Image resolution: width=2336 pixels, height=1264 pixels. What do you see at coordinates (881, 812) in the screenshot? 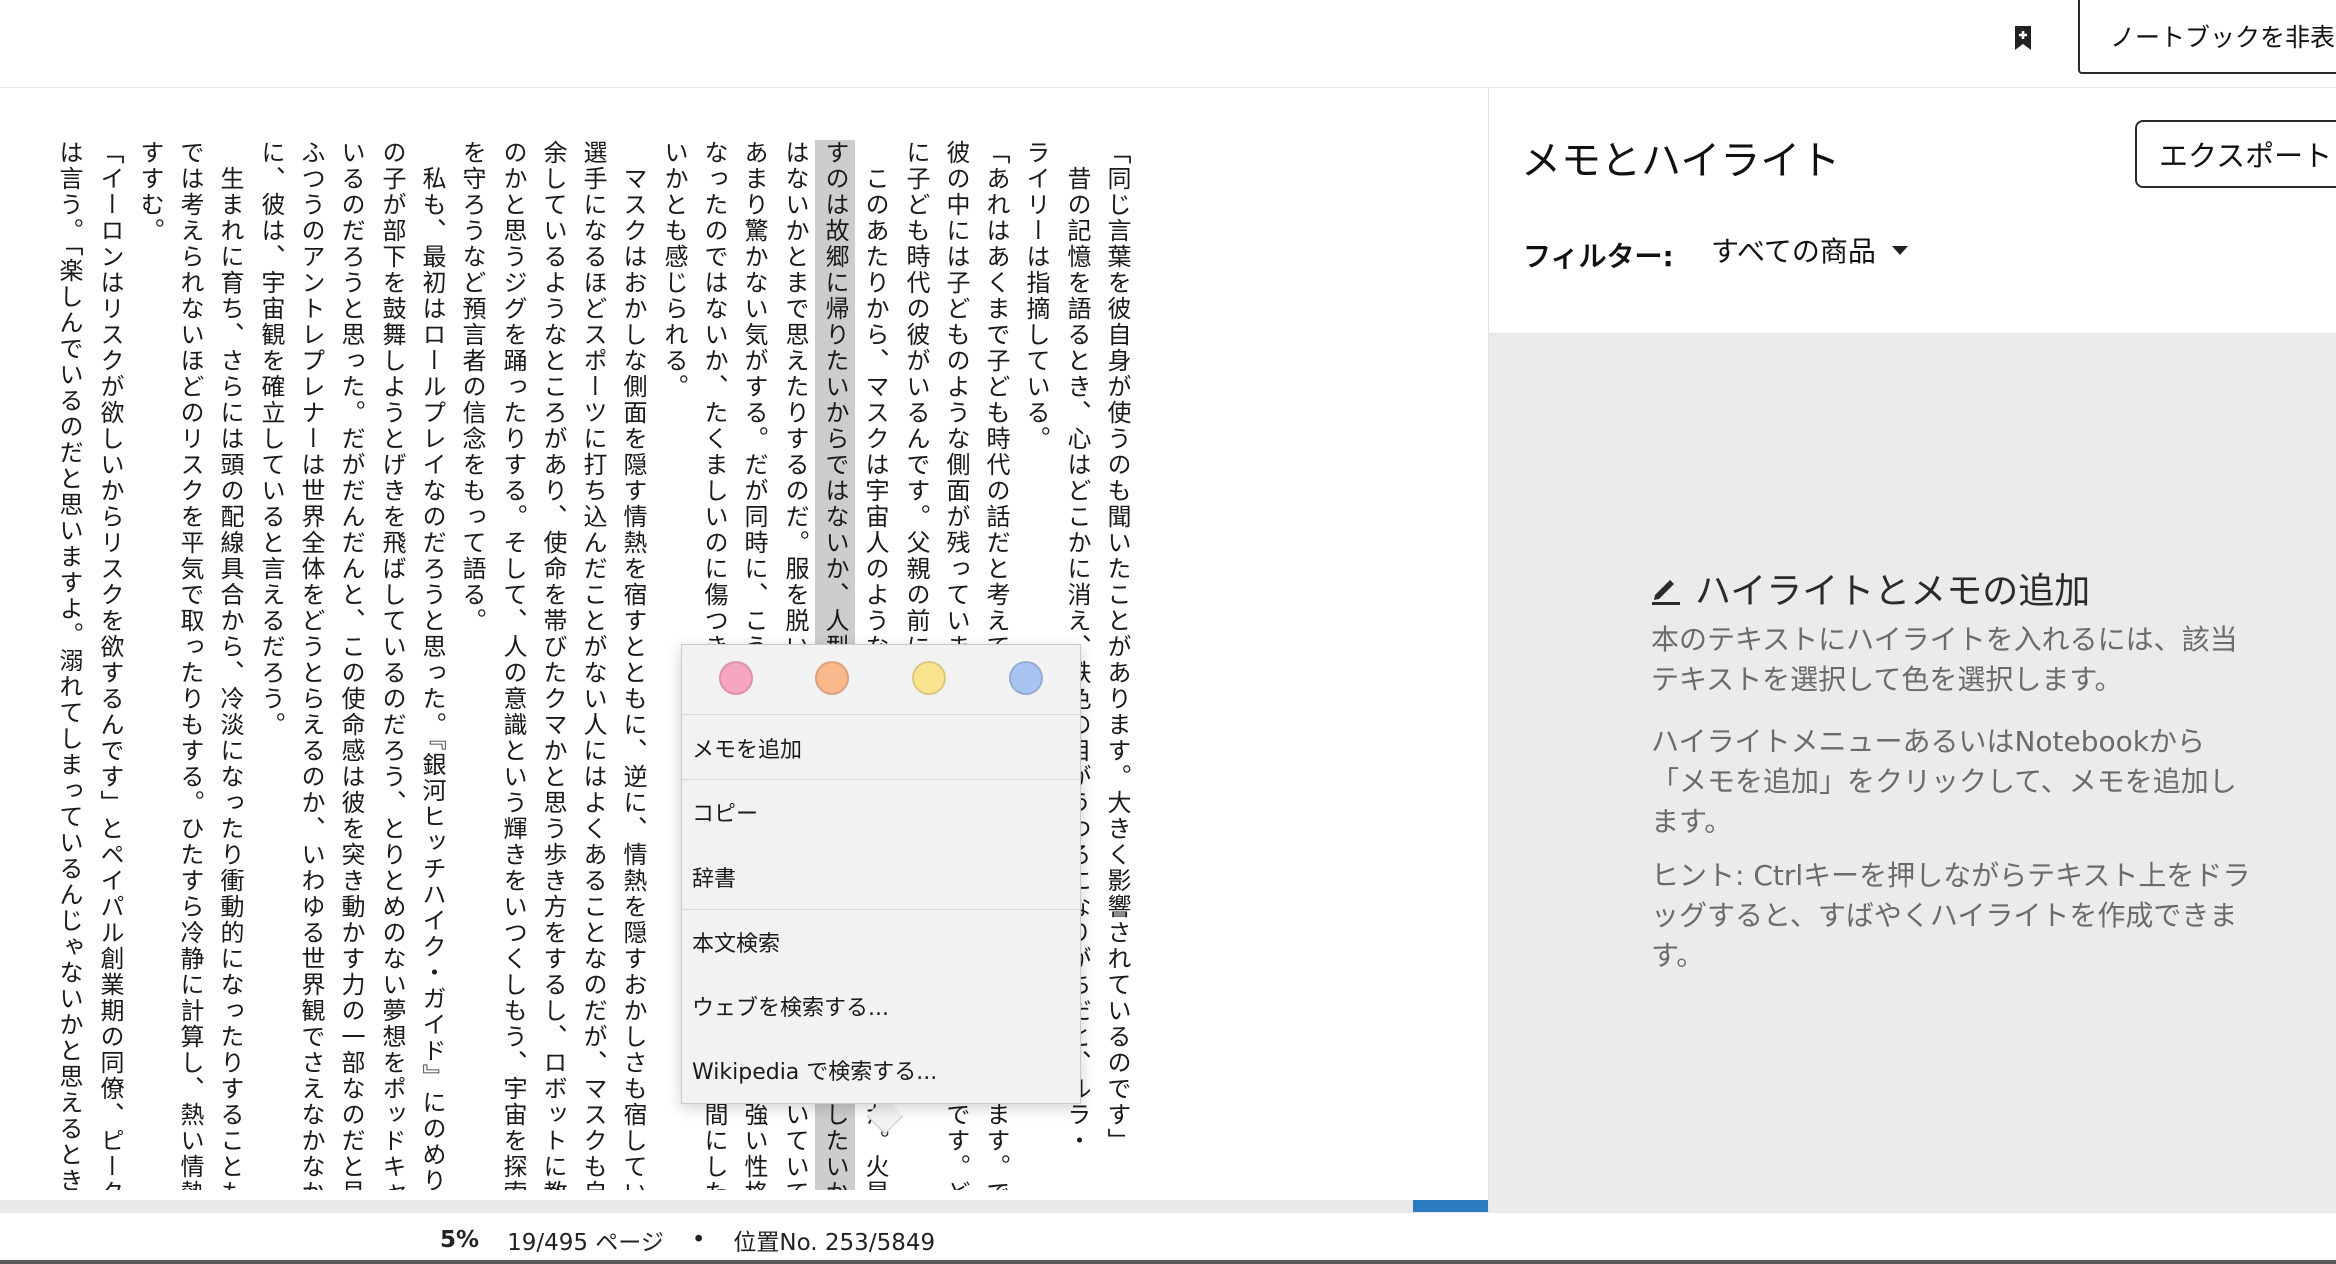
I see `menu-item-copy: コピー` at bounding box center [881, 812].